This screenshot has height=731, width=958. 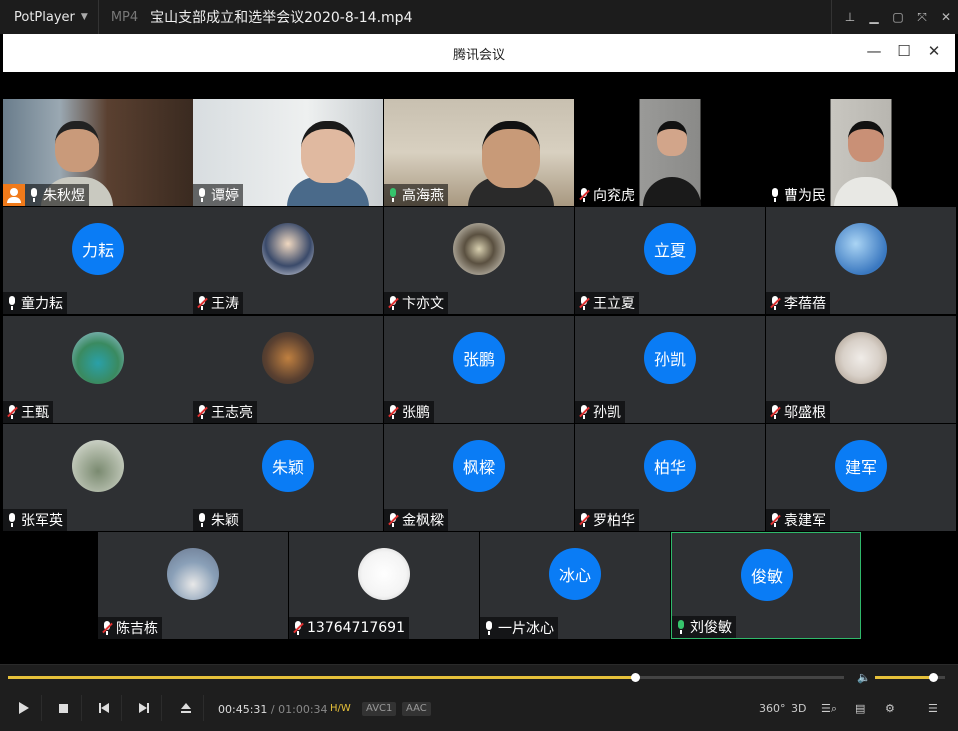 I want to click on volume-icon: 🔈, so click(x=864, y=677).